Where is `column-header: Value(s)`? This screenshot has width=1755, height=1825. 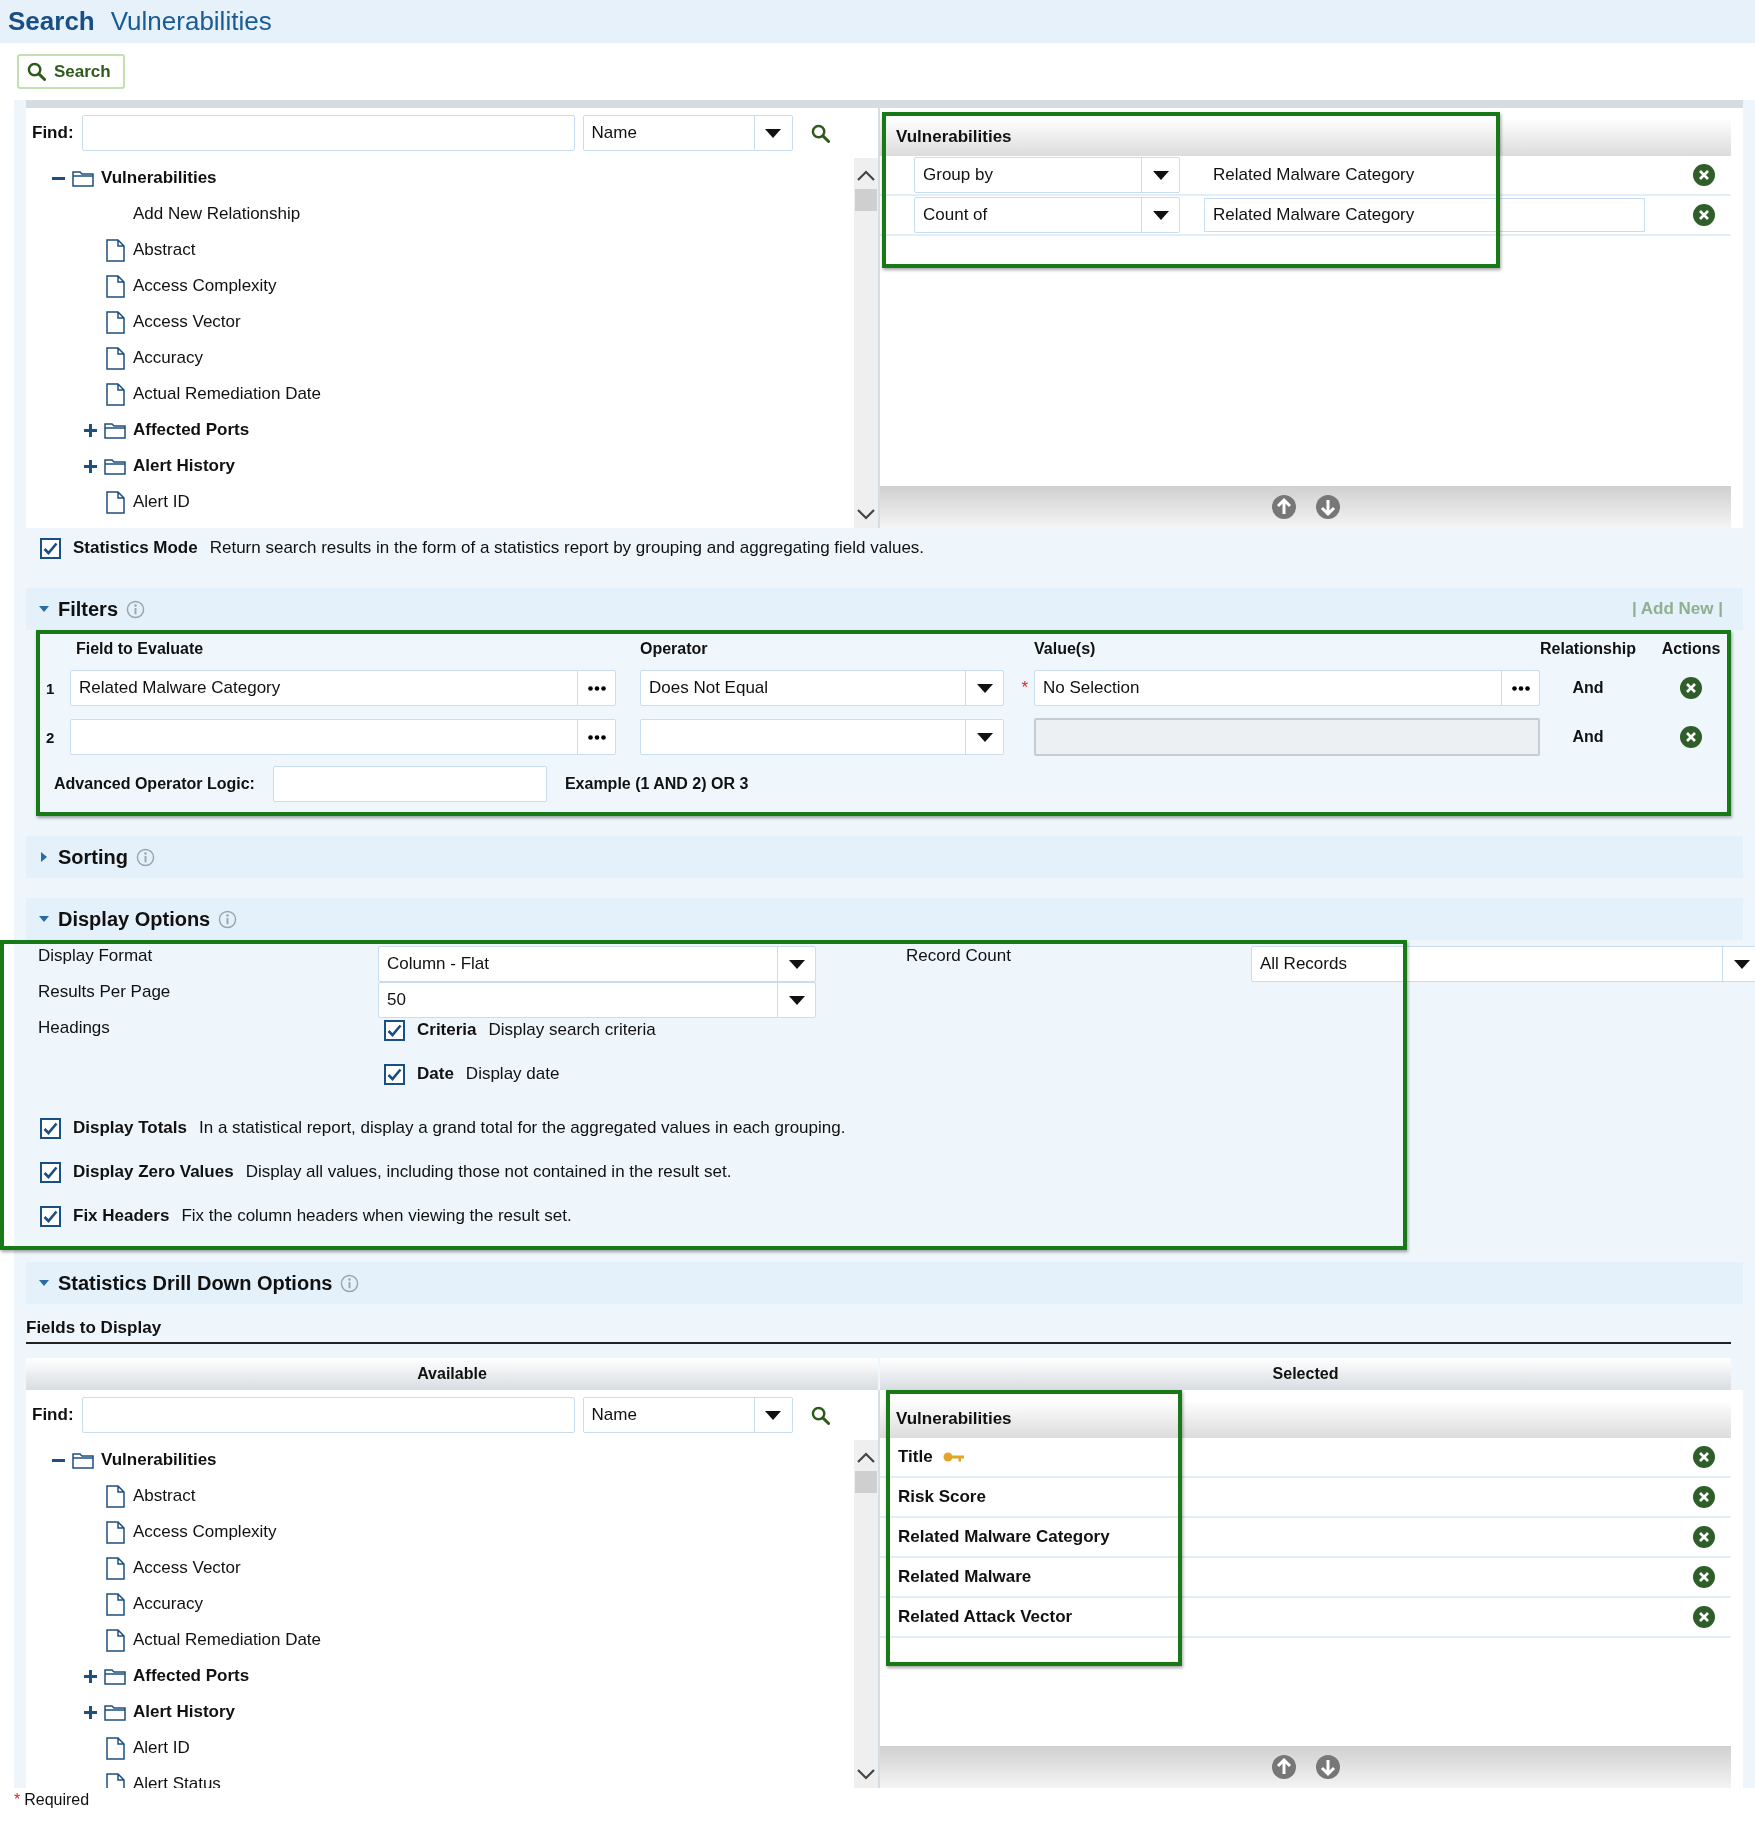 column-header: Value(s) is located at coordinates (1065, 649).